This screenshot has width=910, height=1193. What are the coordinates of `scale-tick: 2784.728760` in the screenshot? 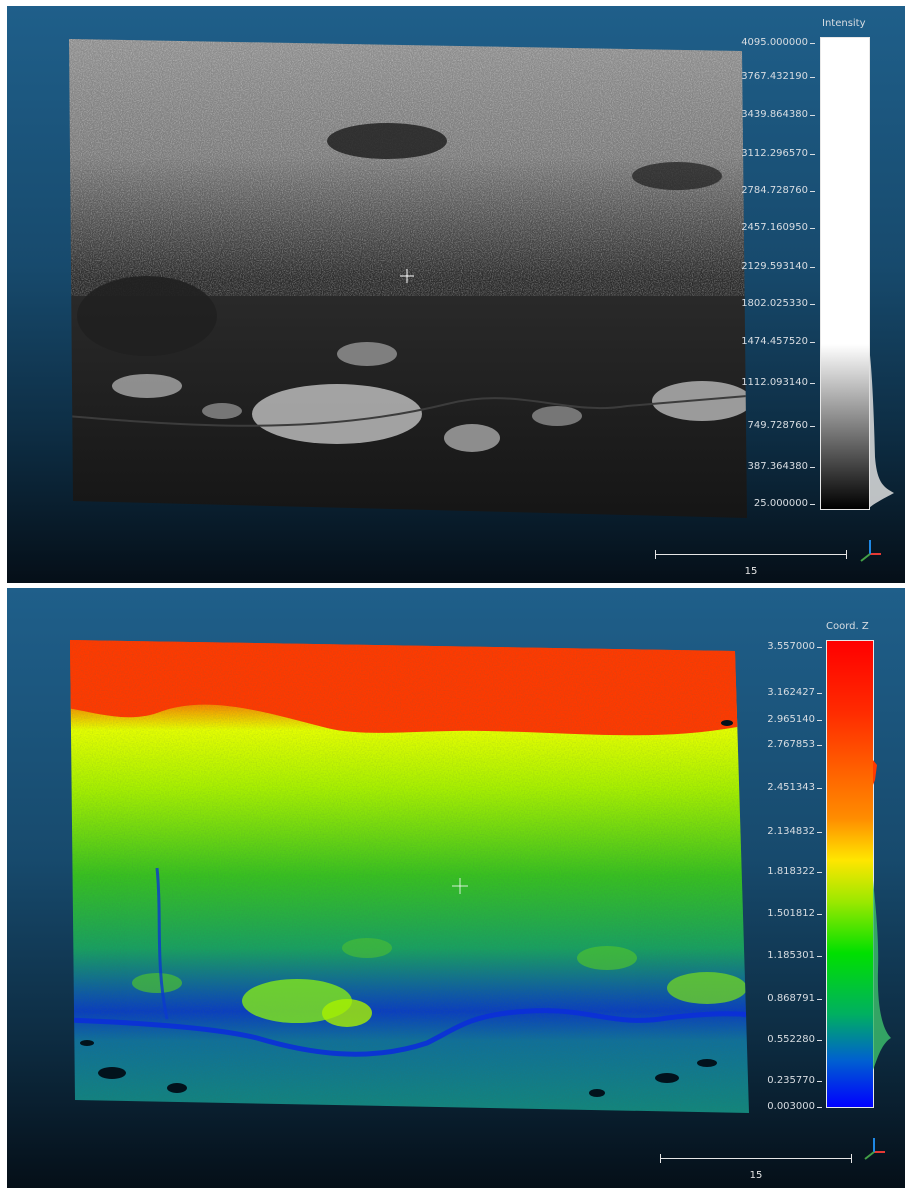 It's located at (778, 190).